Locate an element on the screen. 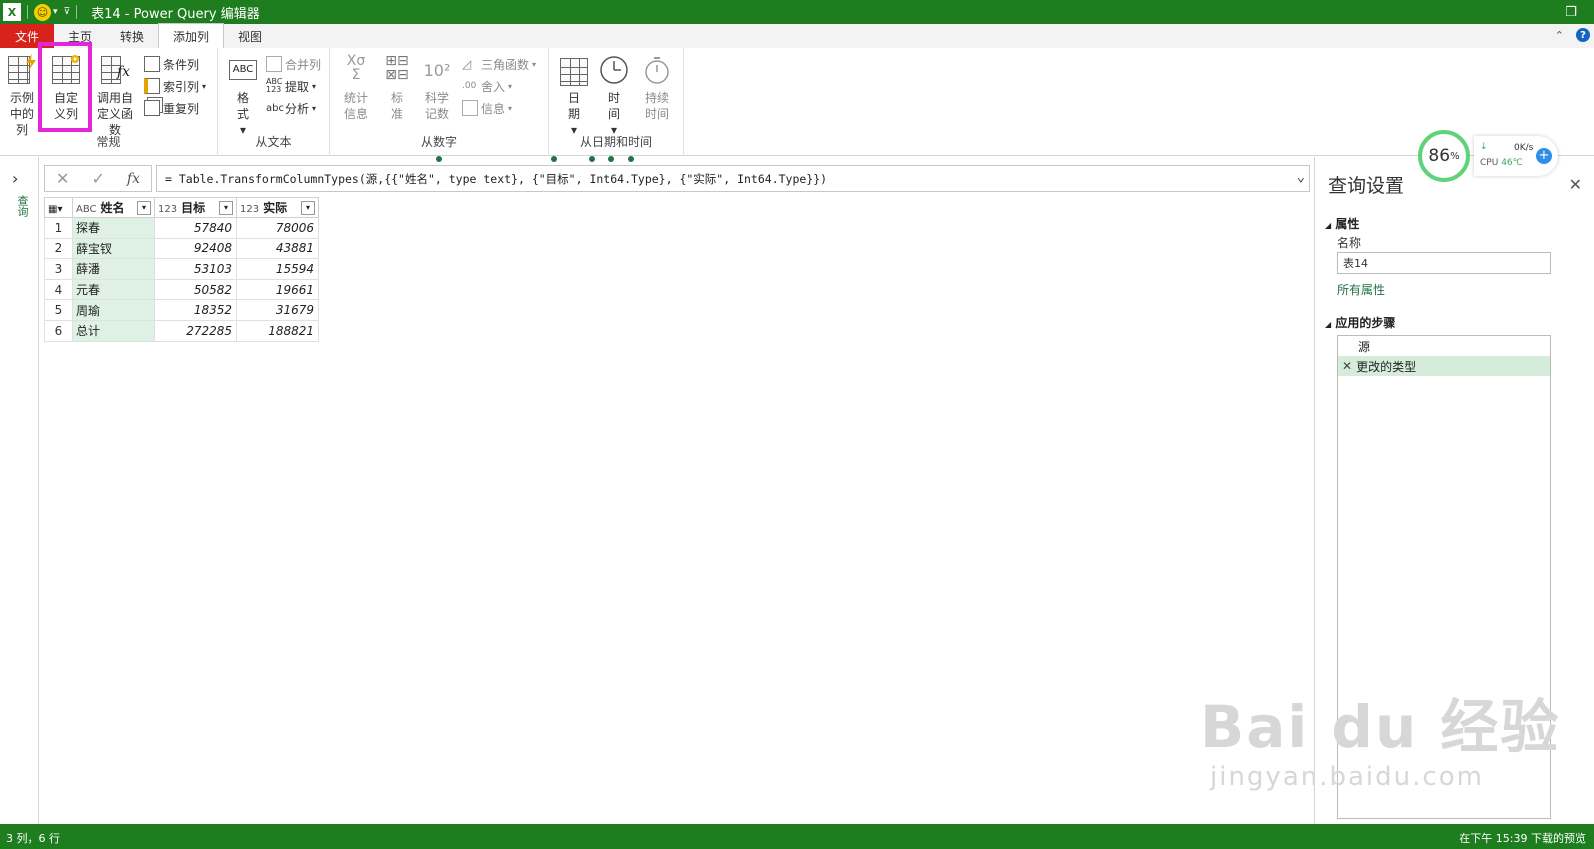 This screenshot has height=849, width=1594. standard-label: 标准 is located at coordinates (396, 106).